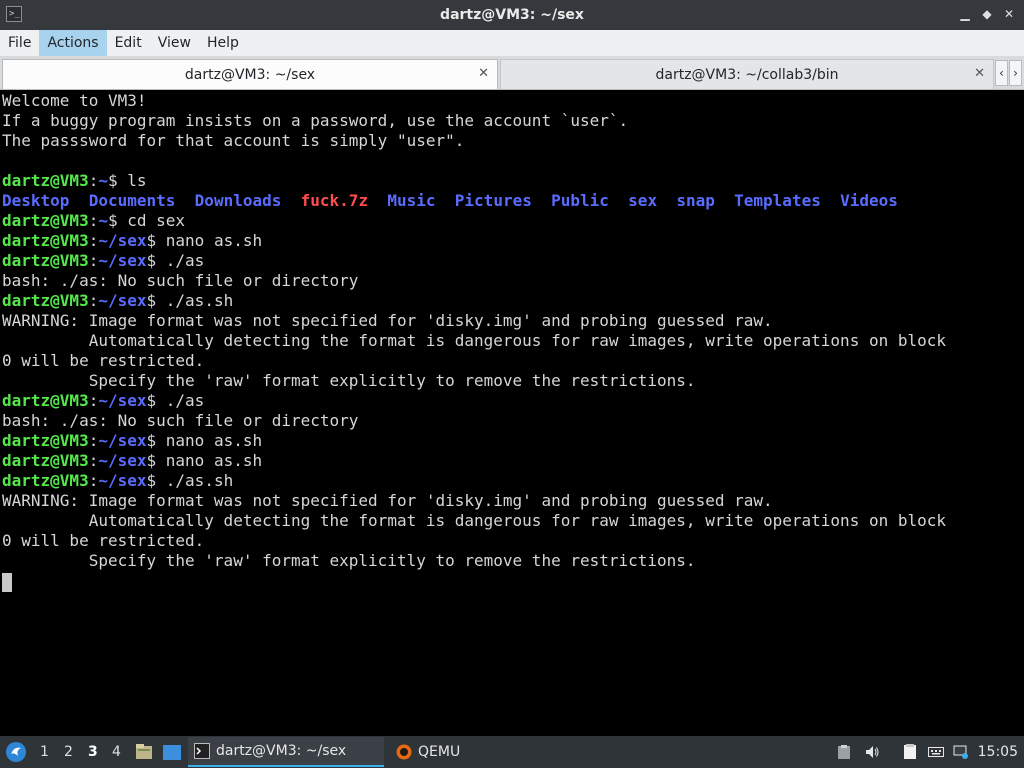  Describe the element at coordinates (643, 200) in the screenshot. I see `ls-entry: sex` at that location.